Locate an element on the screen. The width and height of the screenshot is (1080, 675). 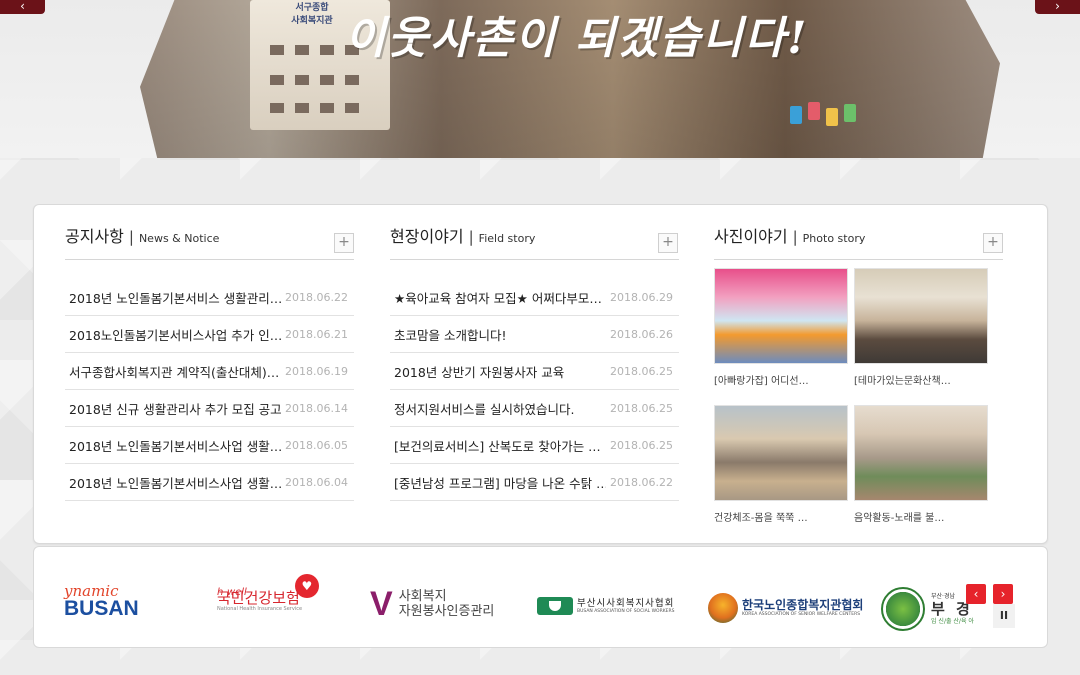
logo-dynamic-busan: ynamic BUSAN is located at coordinates (101, 601).